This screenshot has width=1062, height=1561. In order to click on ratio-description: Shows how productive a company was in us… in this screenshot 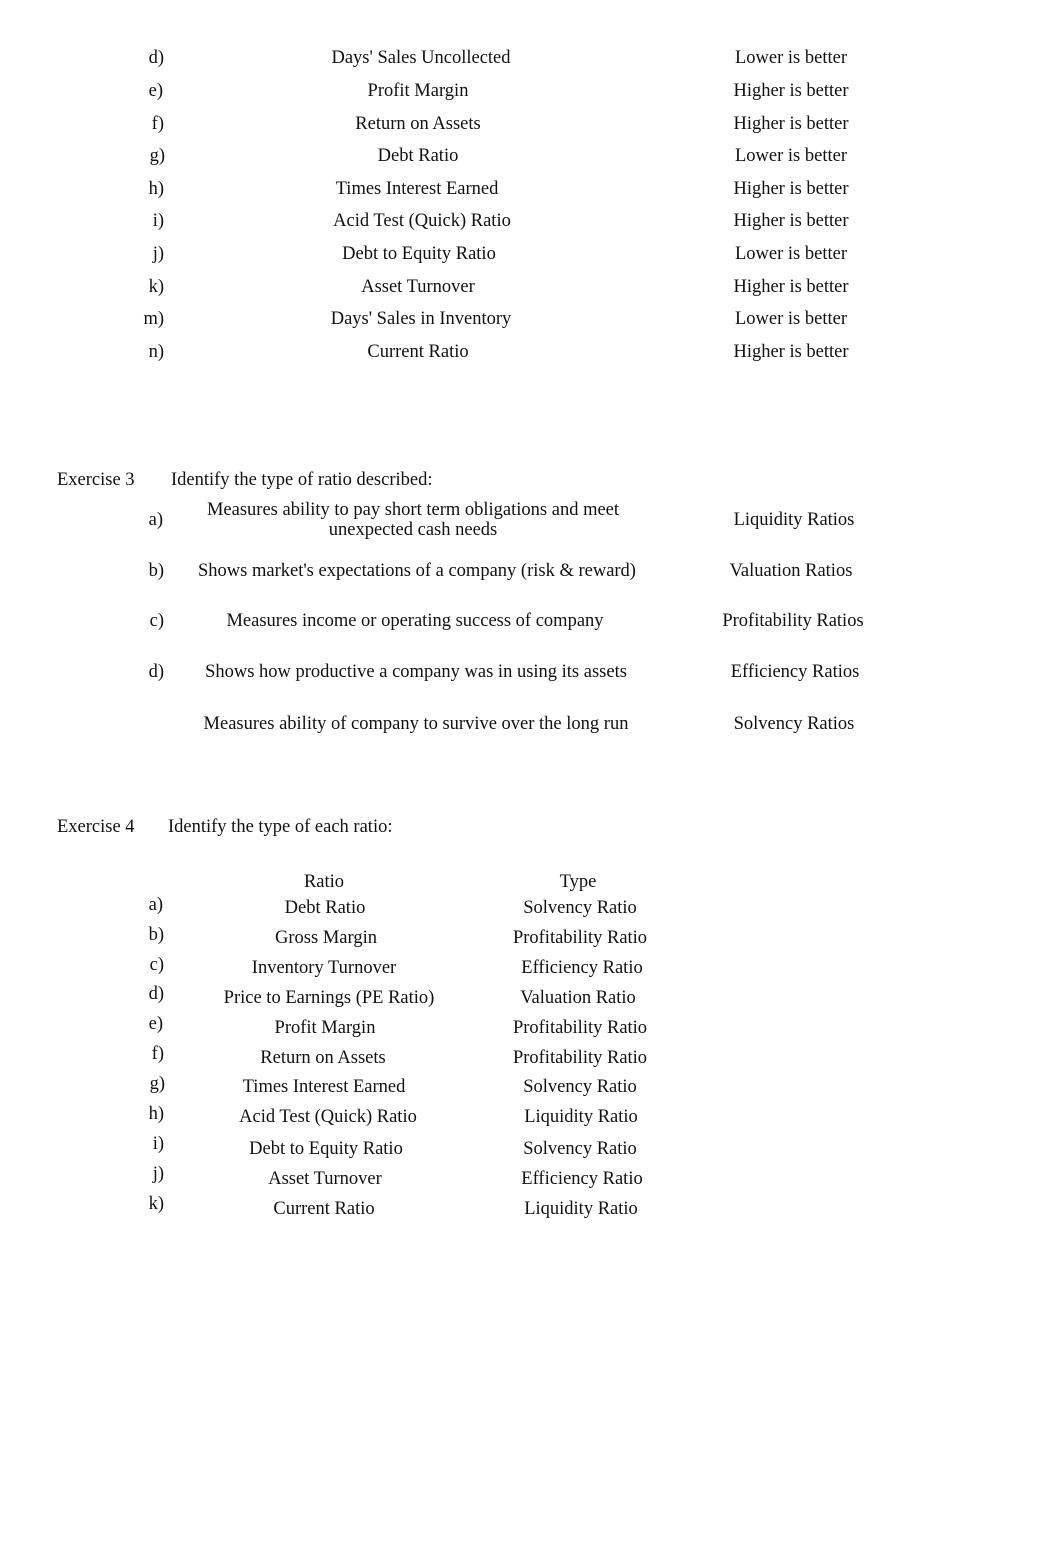, I will do `click(416, 672)`.